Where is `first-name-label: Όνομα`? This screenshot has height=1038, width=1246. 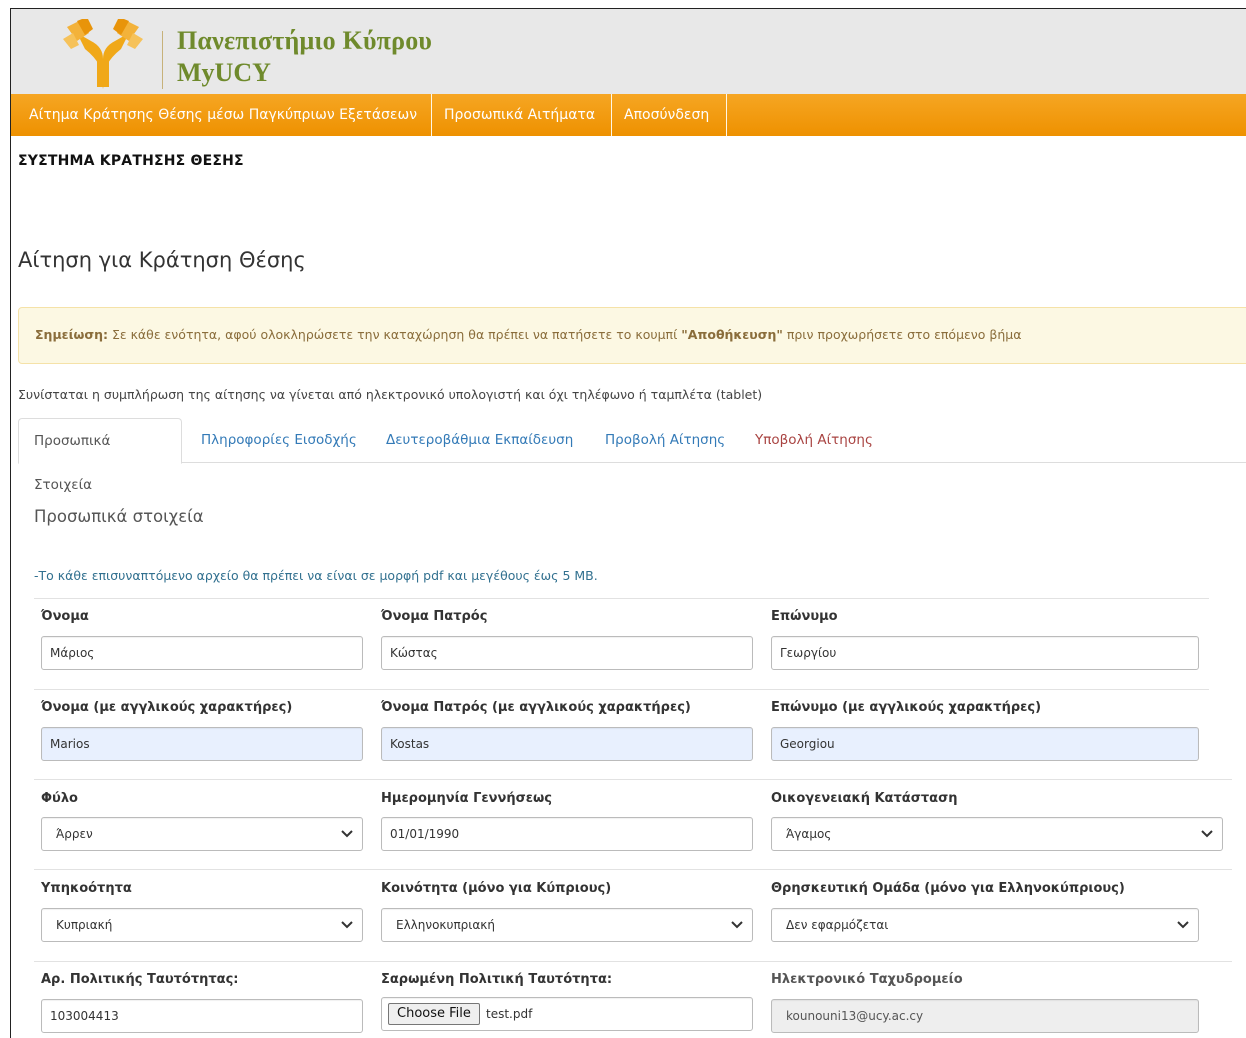
first-name-label: Όνομα is located at coordinates (65, 616).